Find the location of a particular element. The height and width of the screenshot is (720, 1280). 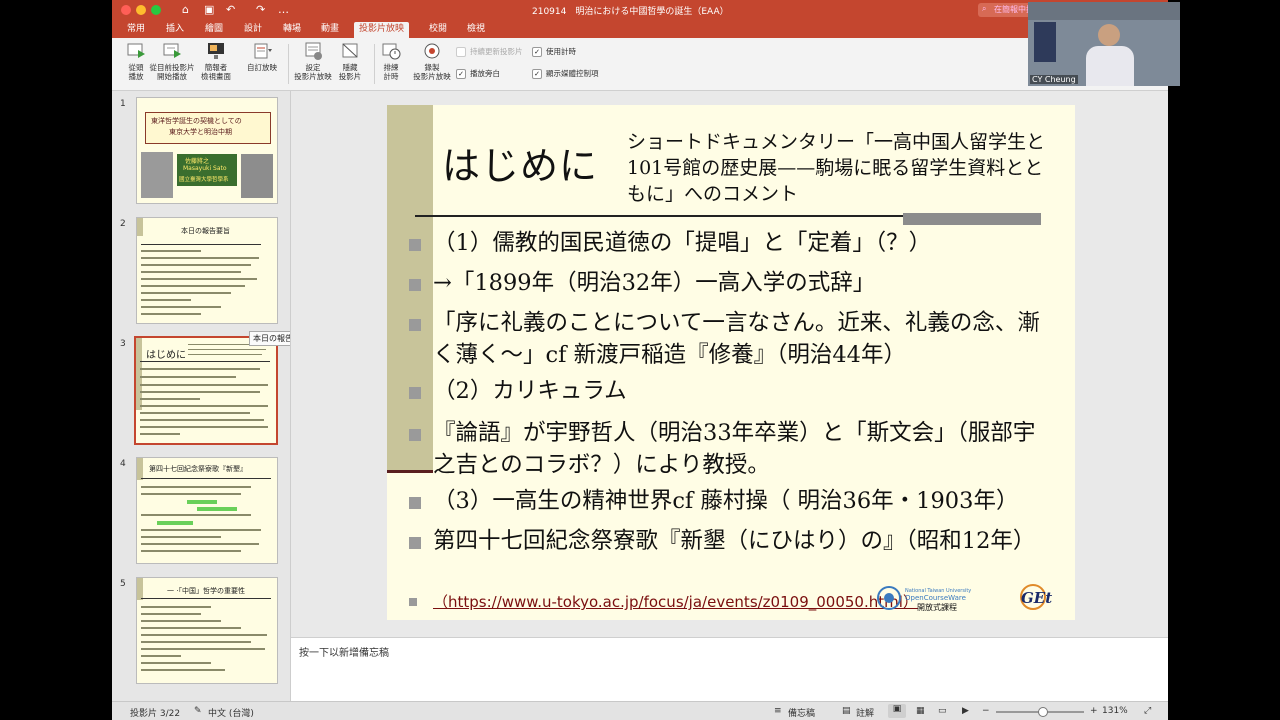

save-icon: ▣ is located at coordinates (209, 9).